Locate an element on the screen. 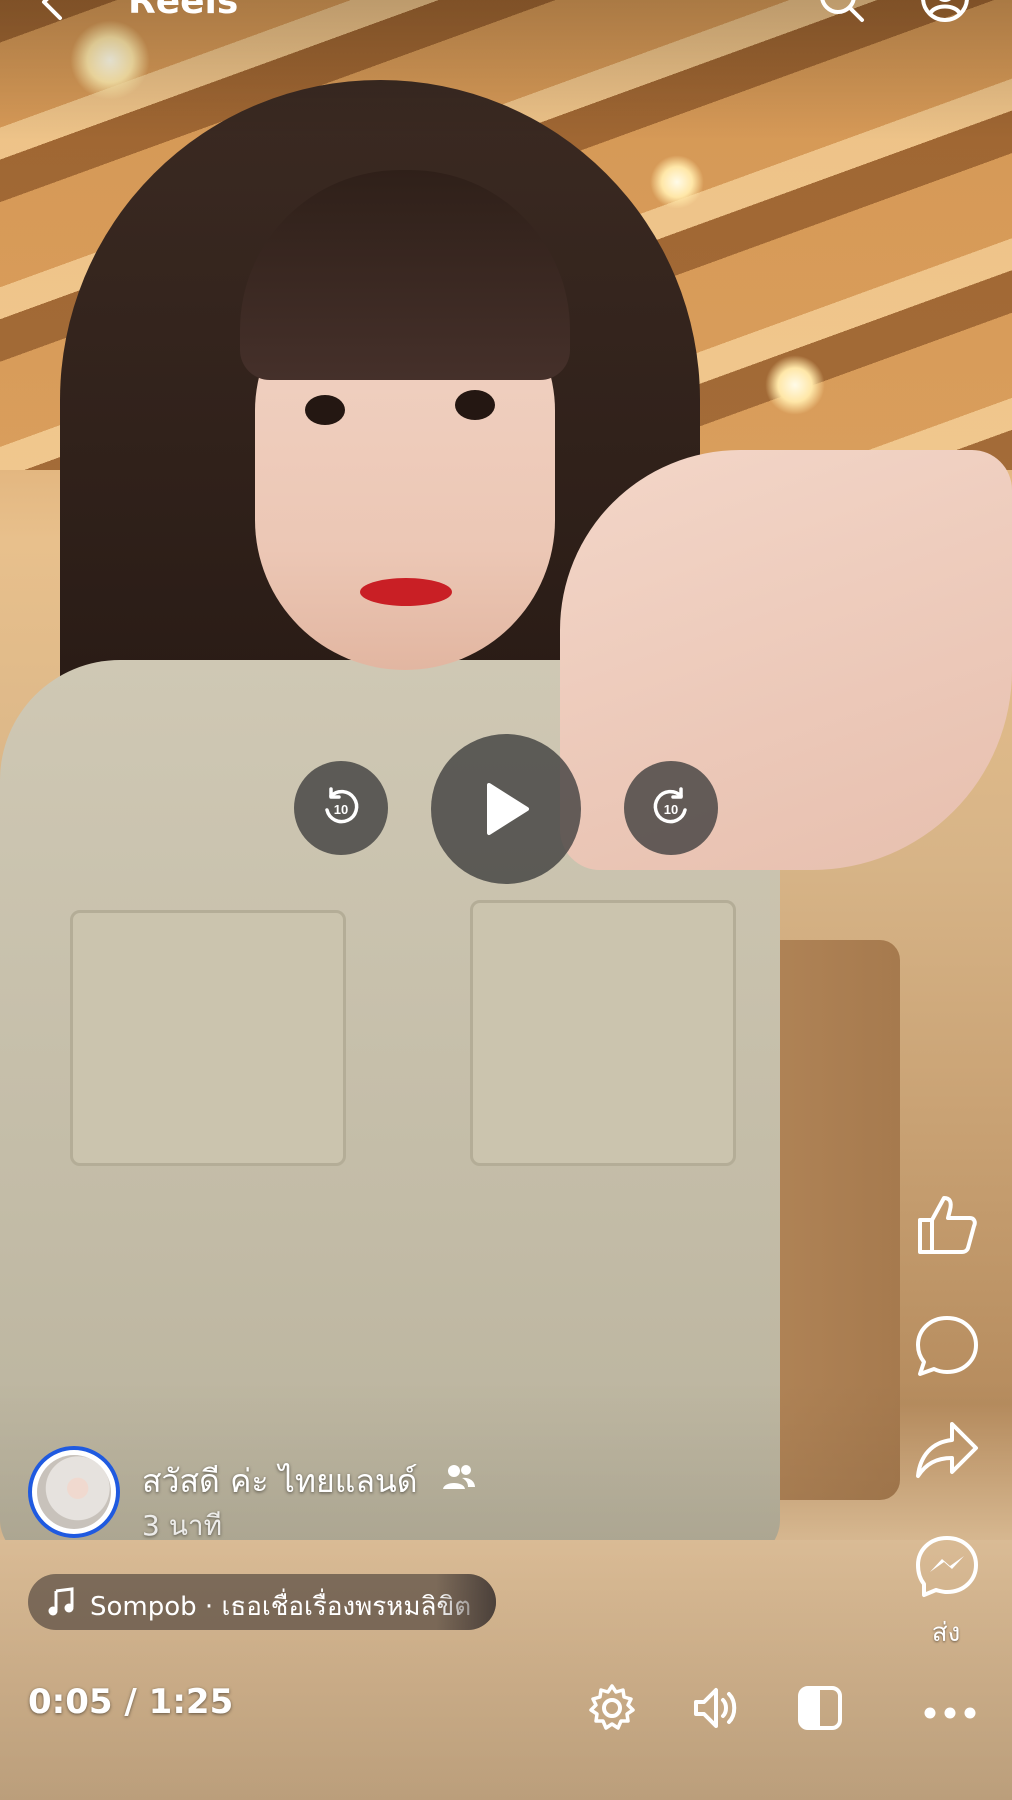 This screenshot has height=1800, width=1012. forward-10-icon: 10 is located at coordinates (670, 805).